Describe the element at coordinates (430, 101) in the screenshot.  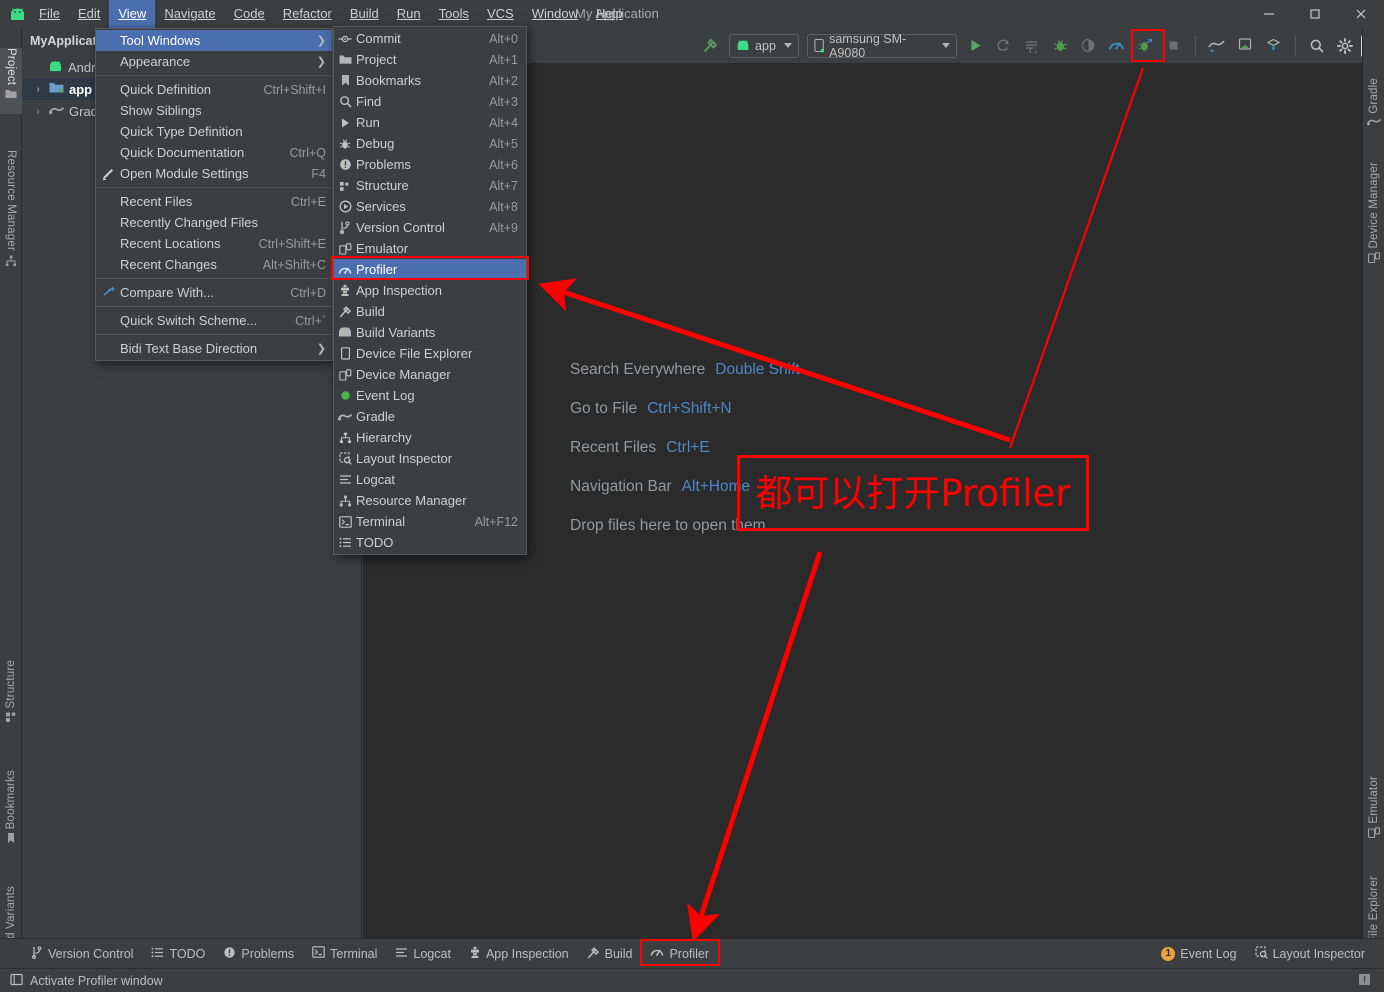
I see `submenu-item-find: Find Alt+3` at that location.